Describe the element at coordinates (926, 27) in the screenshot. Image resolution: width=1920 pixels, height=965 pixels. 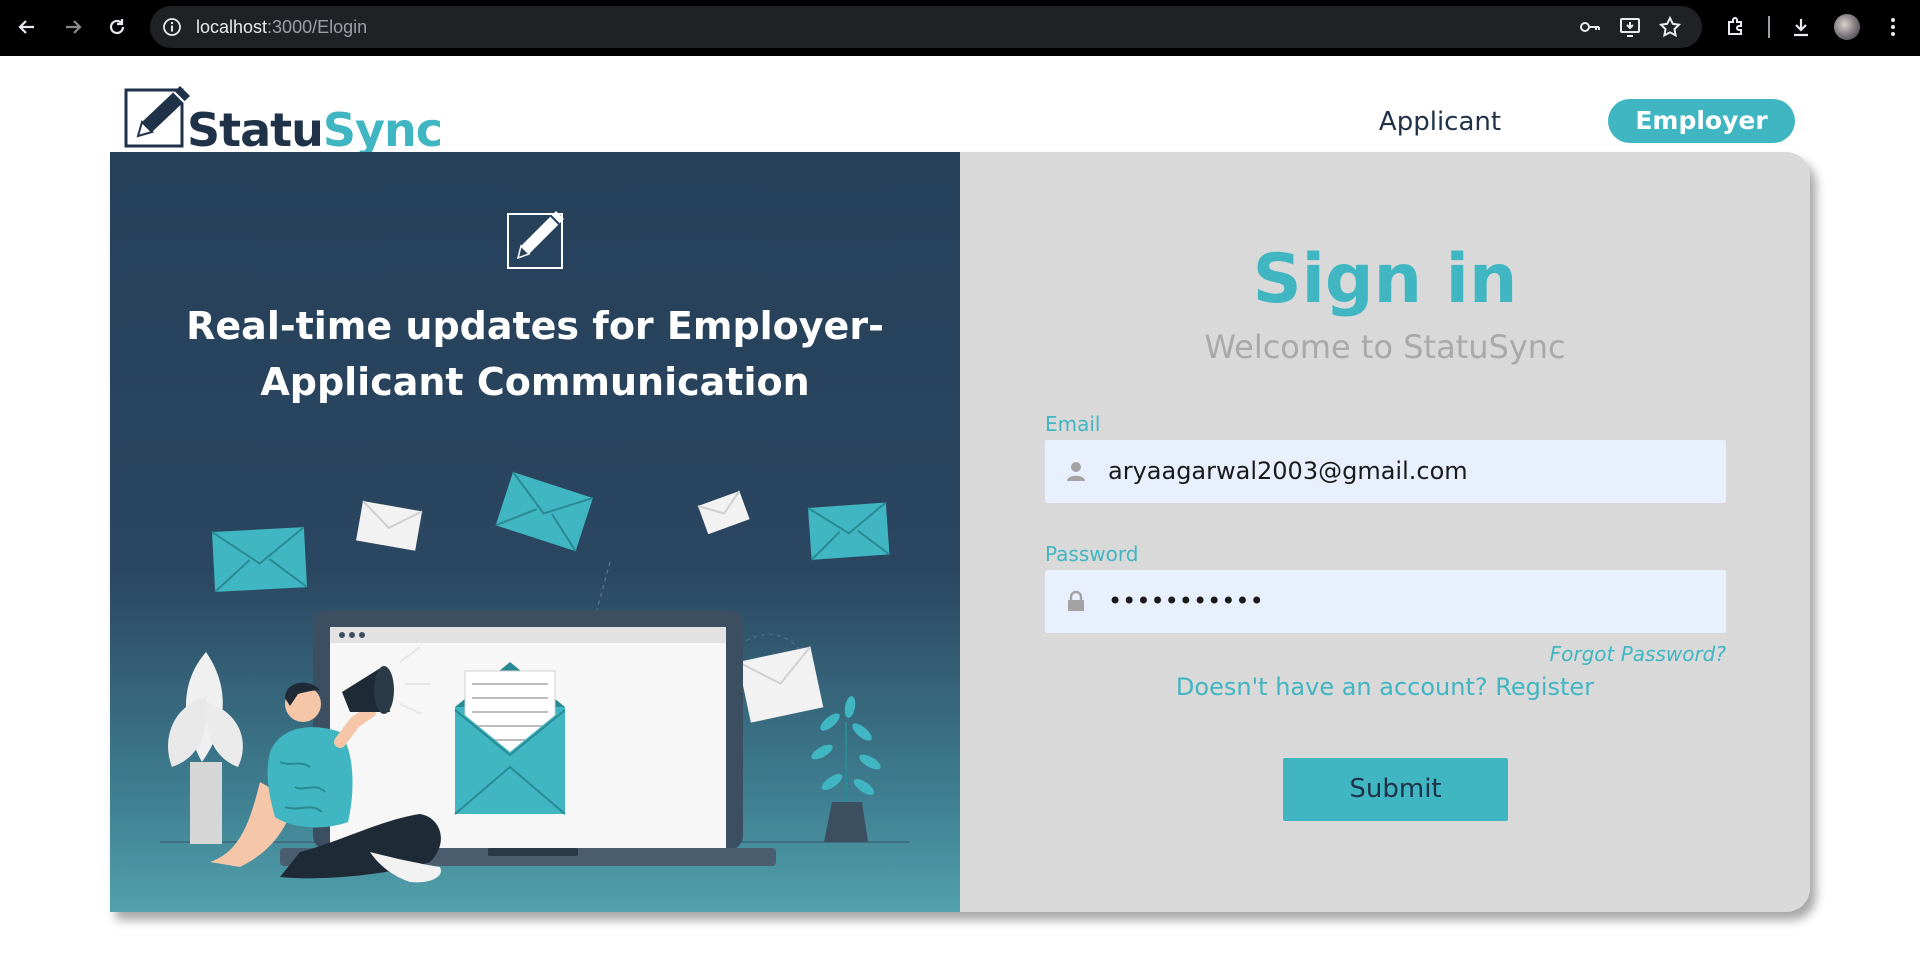
I see `address-bar: localhost:3000/Elogin` at that location.